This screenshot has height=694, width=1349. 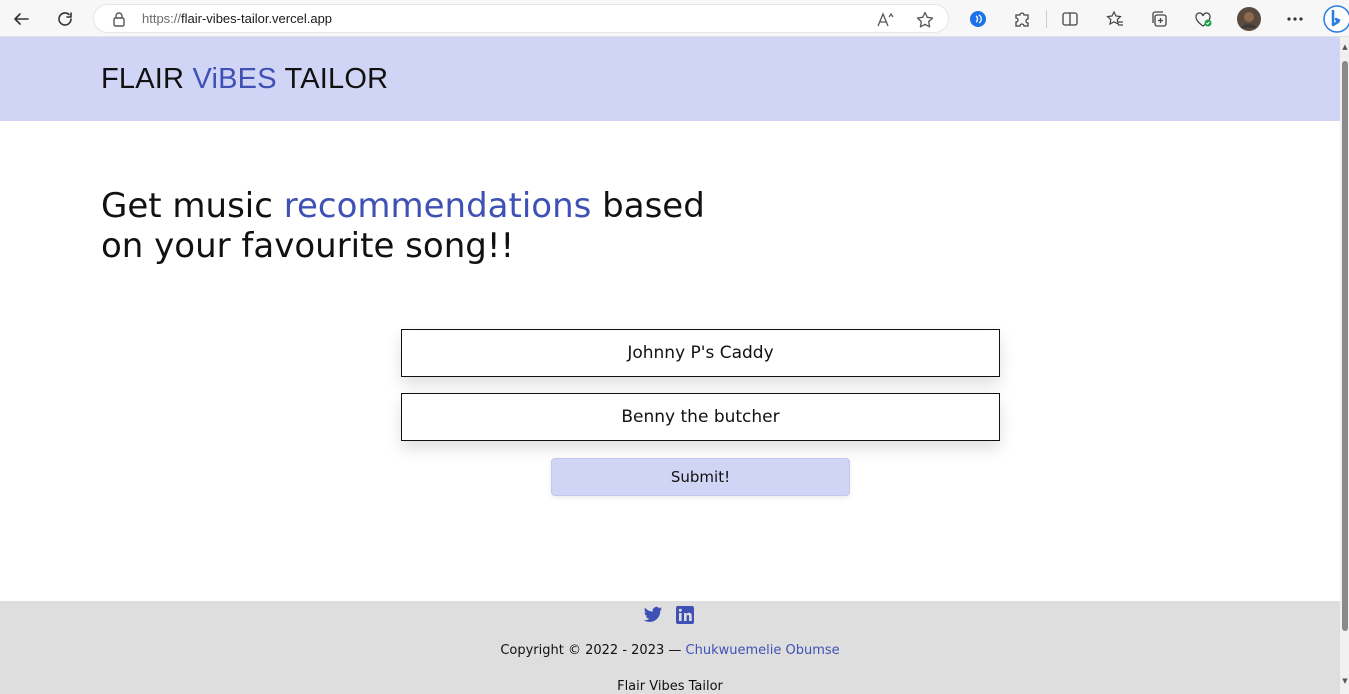 What do you see at coordinates (763, 650) in the screenshot?
I see `author-link: Chukwuemelie Obumse` at bounding box center [763, 650].